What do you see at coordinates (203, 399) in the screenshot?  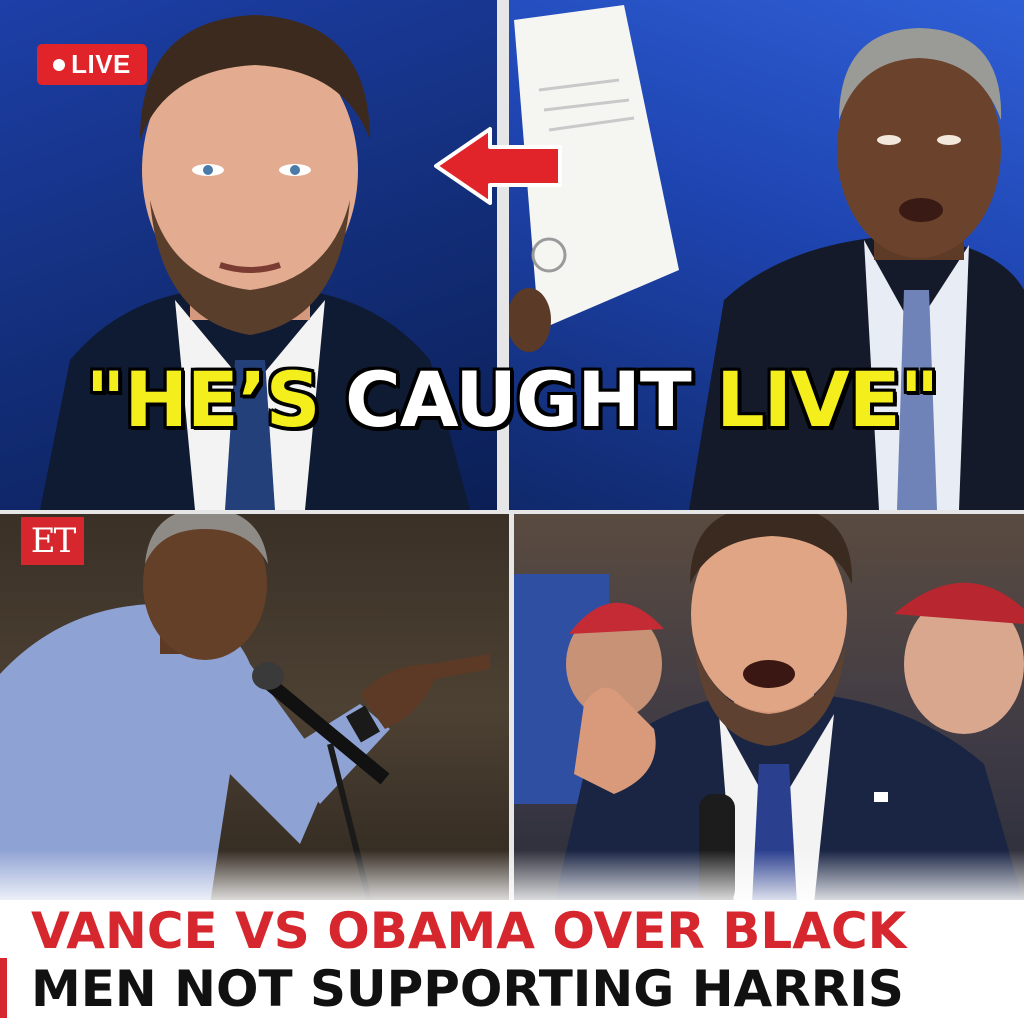 I see `quote-part-he-s: "HE’S` at bounding box center [203, 399].